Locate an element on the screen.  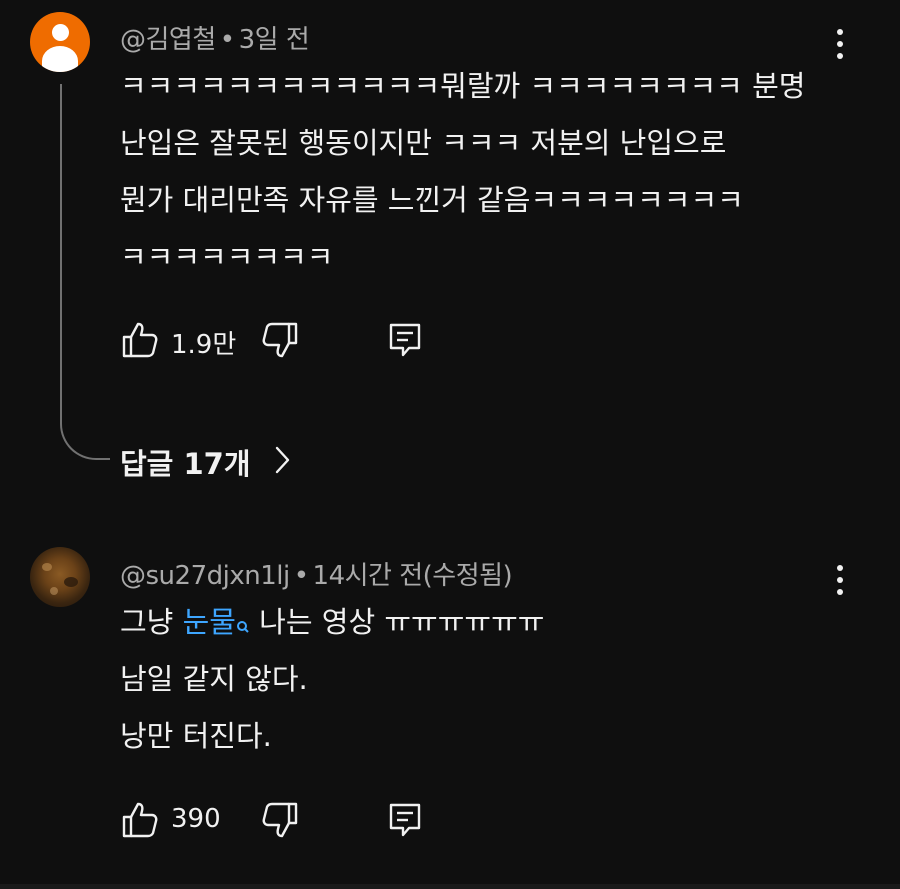
comment-line: 그냥 눈물 나는 영상 ㅠㅠㅠㅠㅠㅠ is located at coordinates (332, 622).